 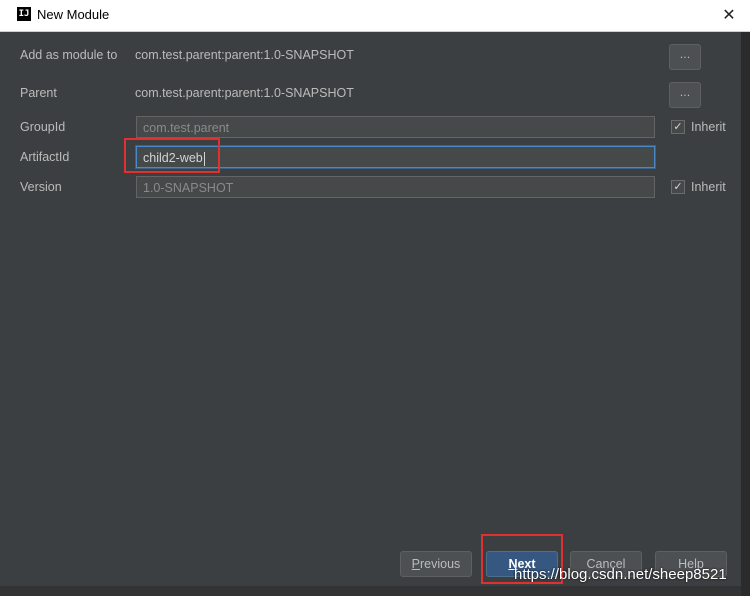 What do you see at coordinates (24, 14) in the screenshot?
I see `intellij-icon: IJ` at bounding box center [24, 14].